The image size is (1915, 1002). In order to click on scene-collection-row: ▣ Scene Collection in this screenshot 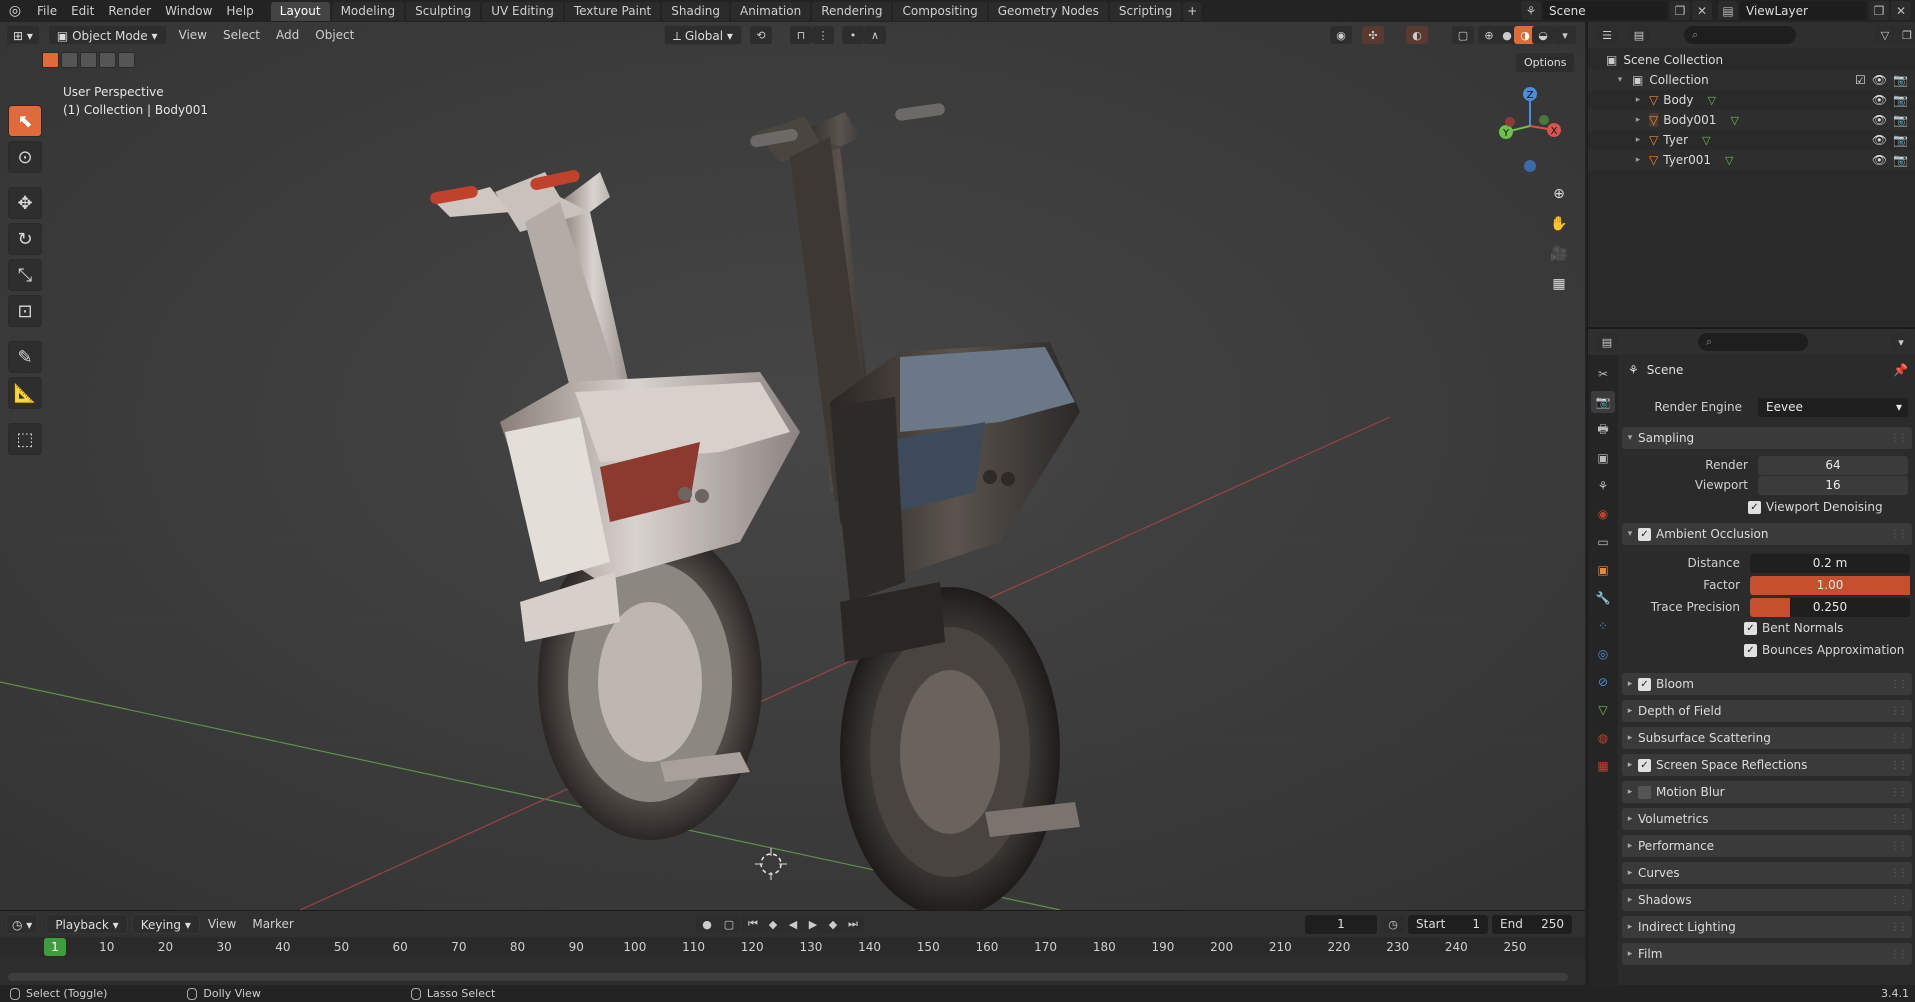, I will do `click(1751, 60)`.